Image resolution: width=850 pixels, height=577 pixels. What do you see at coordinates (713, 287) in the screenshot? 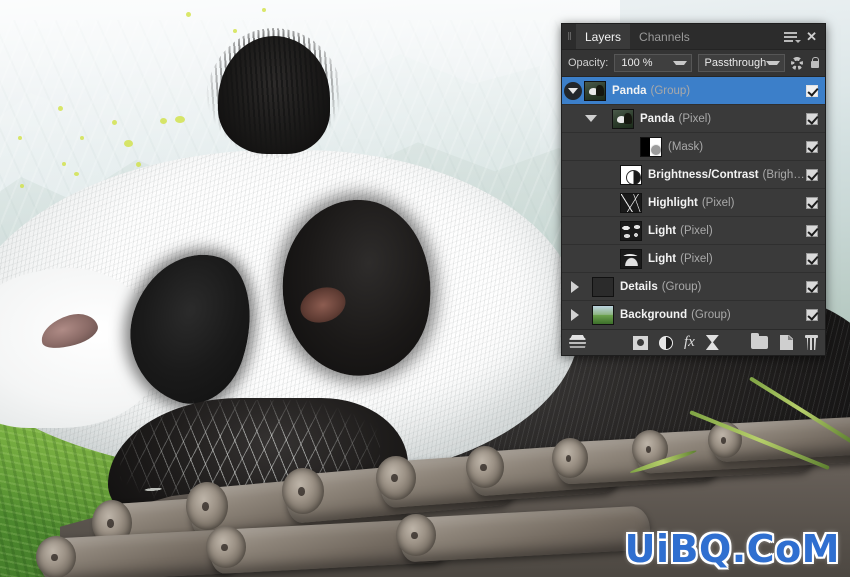
I see `layer-label: Details (Group)` at bounding box center [713, 287].